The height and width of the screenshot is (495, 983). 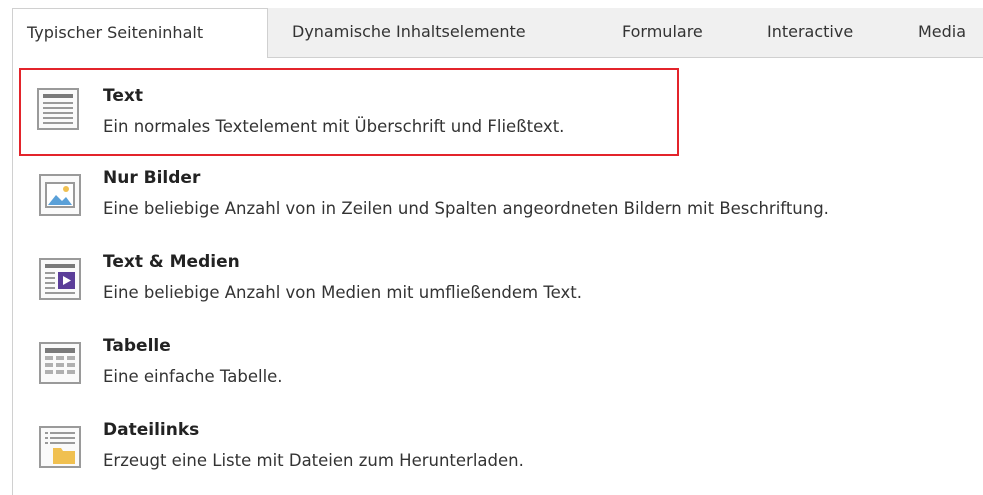 I want to click on tab-typischer-seiteninhalt: Typischer Seiteninhalt, so click(x=140, y=33).